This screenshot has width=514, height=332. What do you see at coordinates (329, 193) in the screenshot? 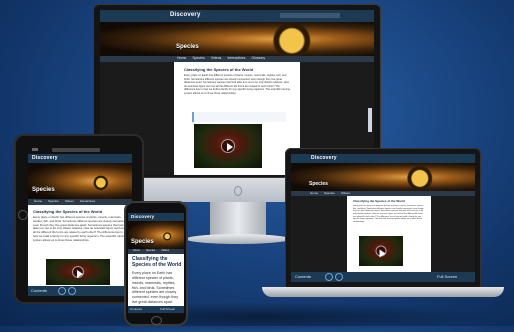
I see `nav-item: Species` at bounding box center [329, 193].